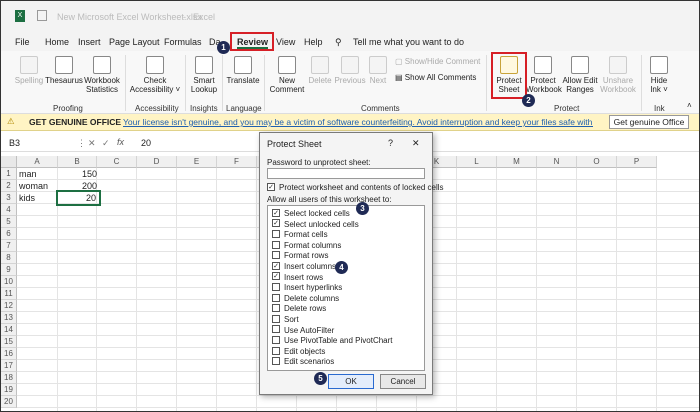  What do you see at coordinates (306, 245) in the screenshot?
I see `permission-option: Format columns` at bounding box center [306, 245].